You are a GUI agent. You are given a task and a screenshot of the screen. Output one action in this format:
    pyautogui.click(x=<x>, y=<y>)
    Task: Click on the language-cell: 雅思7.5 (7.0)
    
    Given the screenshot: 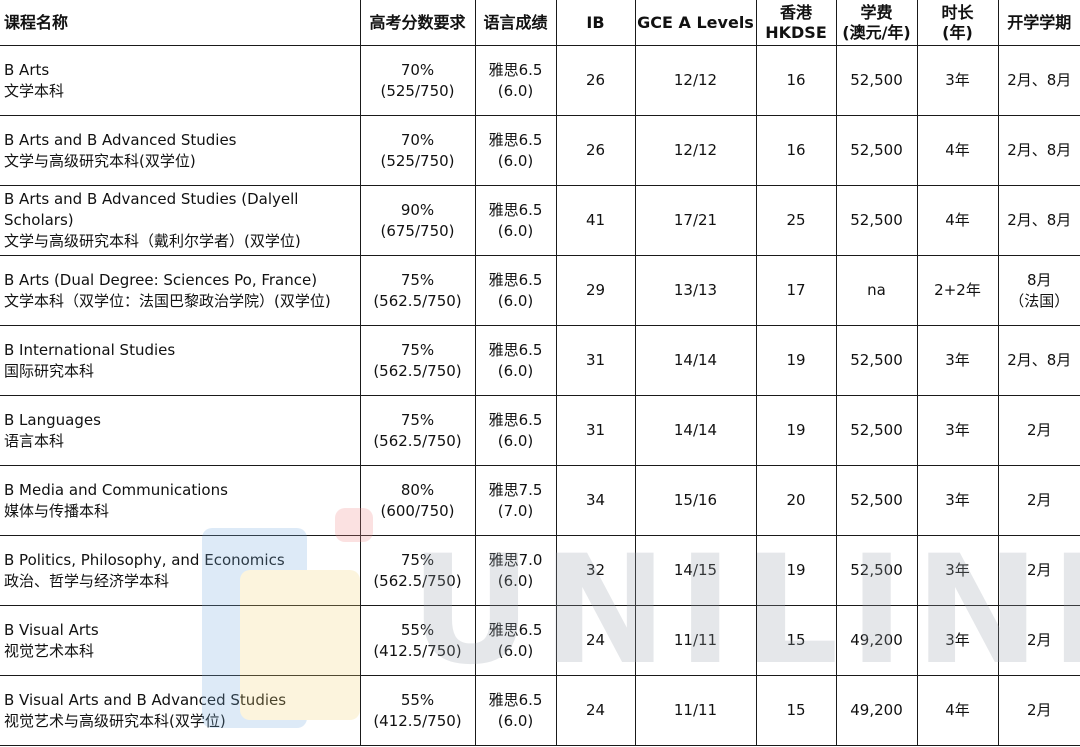 What is the action you would take?
    pyautogui.click(x=516, y=500)
    